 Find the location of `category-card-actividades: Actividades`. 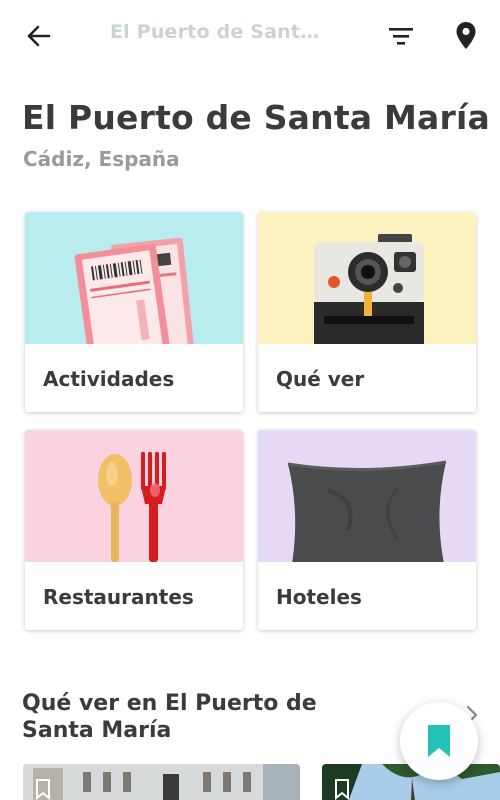

category-card-actividades: Actividades is located at coordinates (134, 312).